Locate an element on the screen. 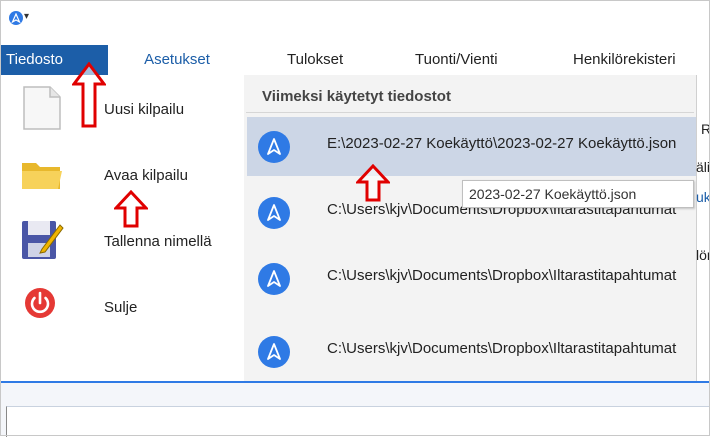 This screenshot has height=437, width=710. save-as-label: Tallenna nimellä is located at coordinates (158, 241).